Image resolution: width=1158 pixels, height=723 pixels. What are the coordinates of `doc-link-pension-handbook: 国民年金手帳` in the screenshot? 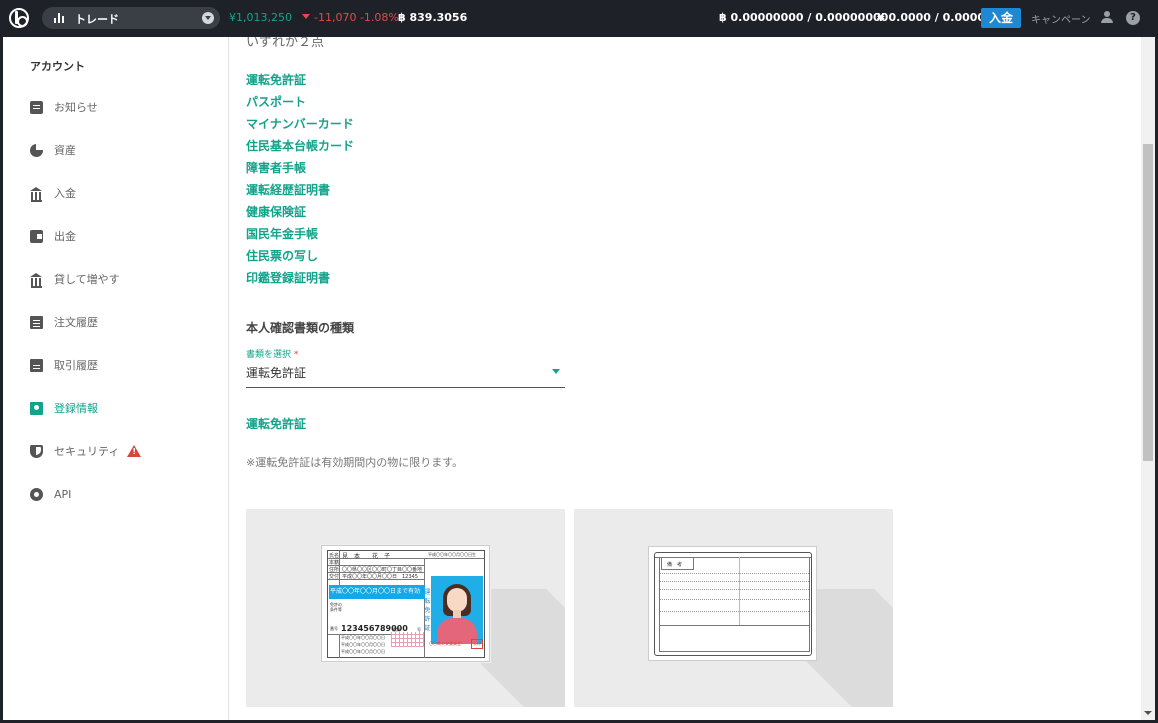 It's located at (282, 233).